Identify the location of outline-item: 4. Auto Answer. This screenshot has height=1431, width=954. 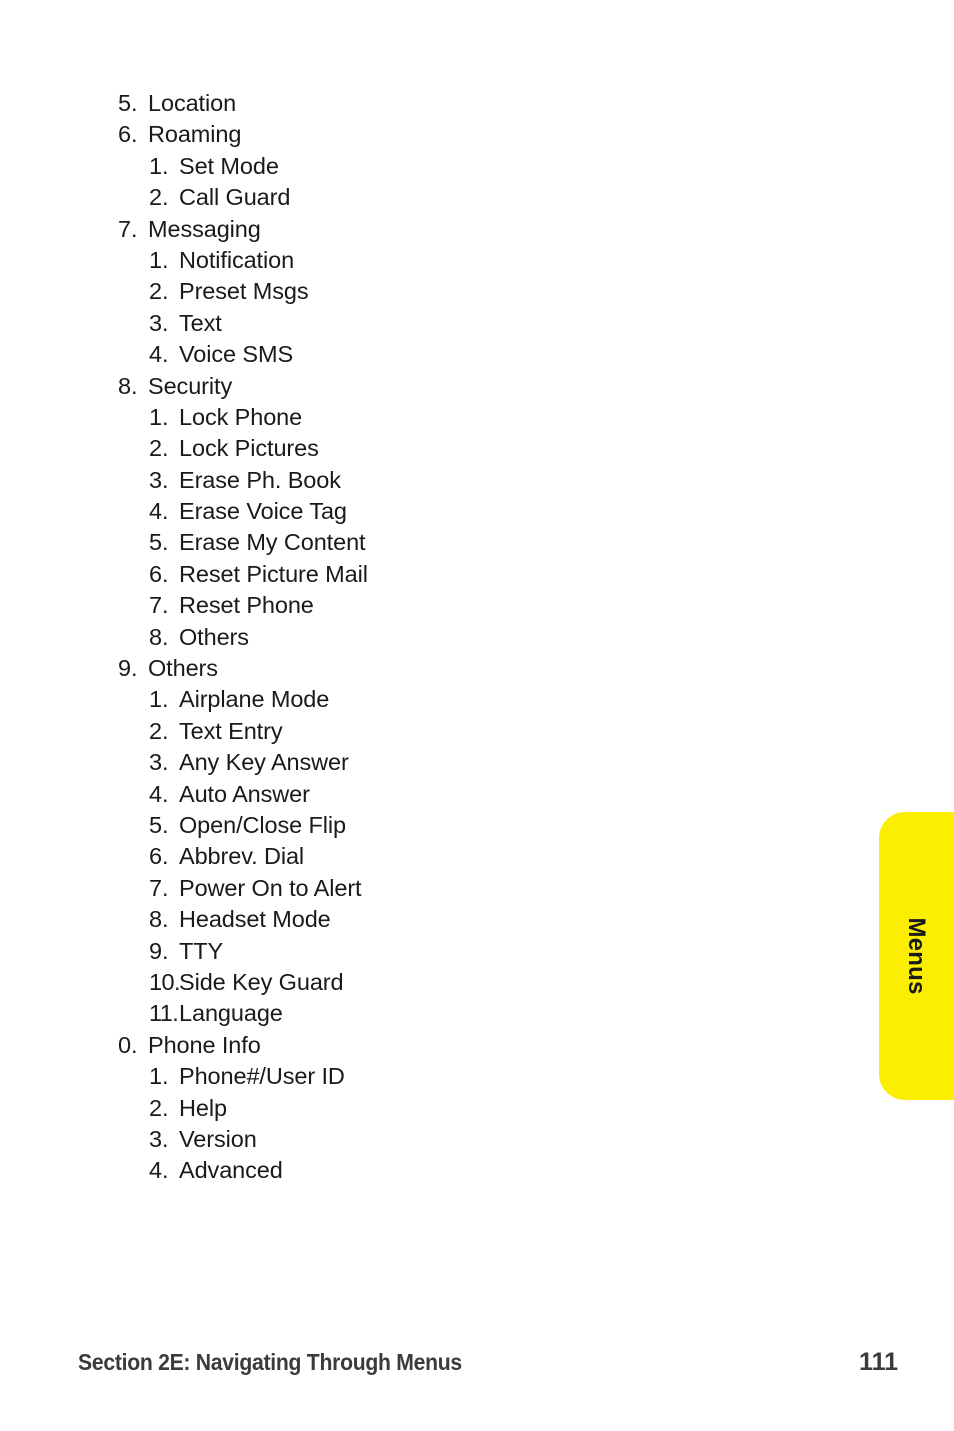
(468, 794).